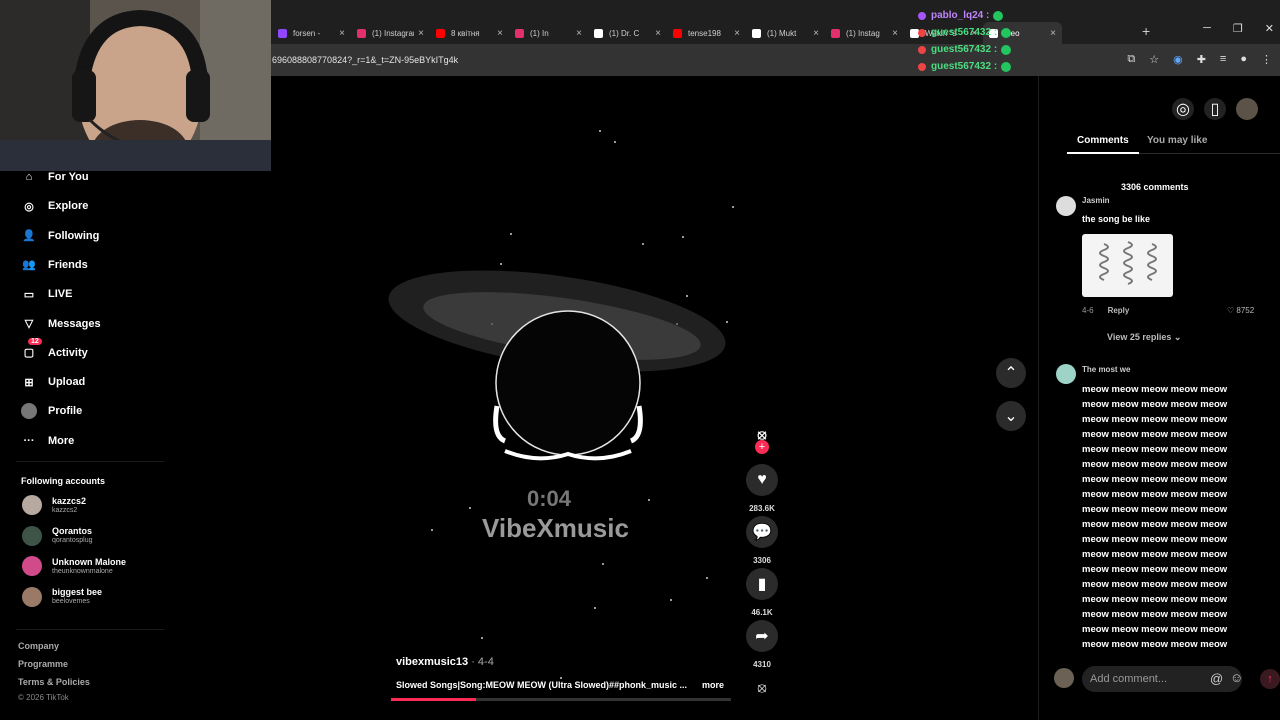  Describe the element at coordinates (1207, 28) in the screenshot. I see `minimize-icon: ─` at that location.